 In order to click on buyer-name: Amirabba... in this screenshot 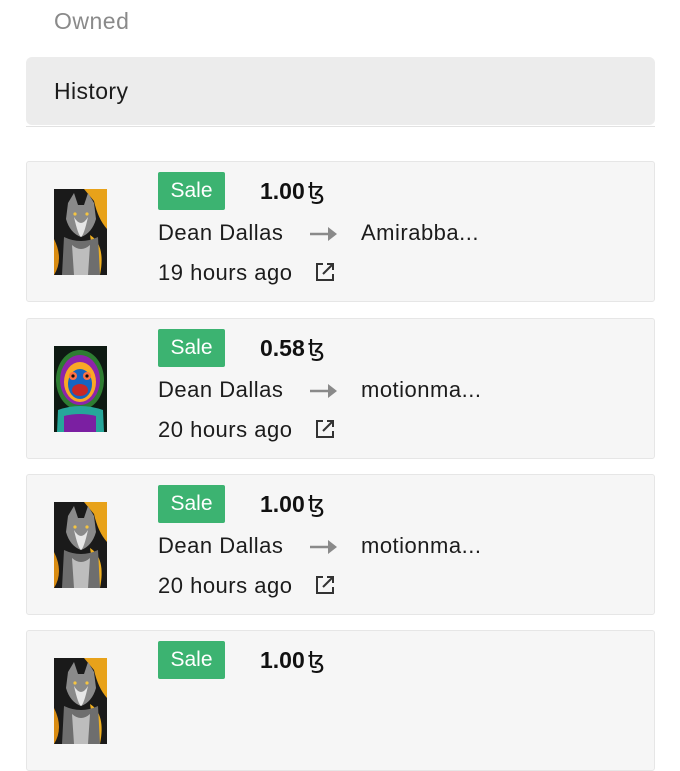, I will do `click(420, 233)`.